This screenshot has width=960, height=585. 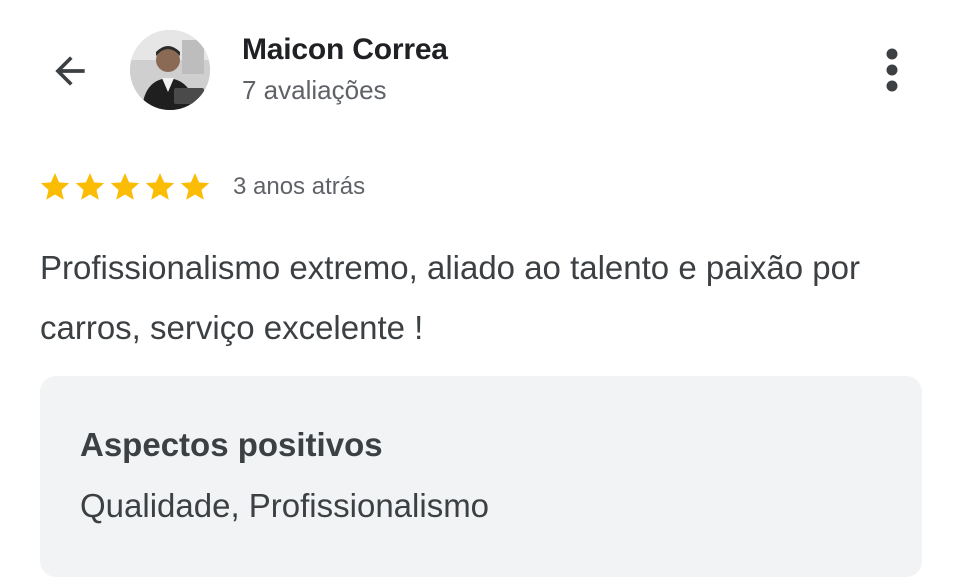 I want to click on more-vert-icon, so click(x=892, y=70).